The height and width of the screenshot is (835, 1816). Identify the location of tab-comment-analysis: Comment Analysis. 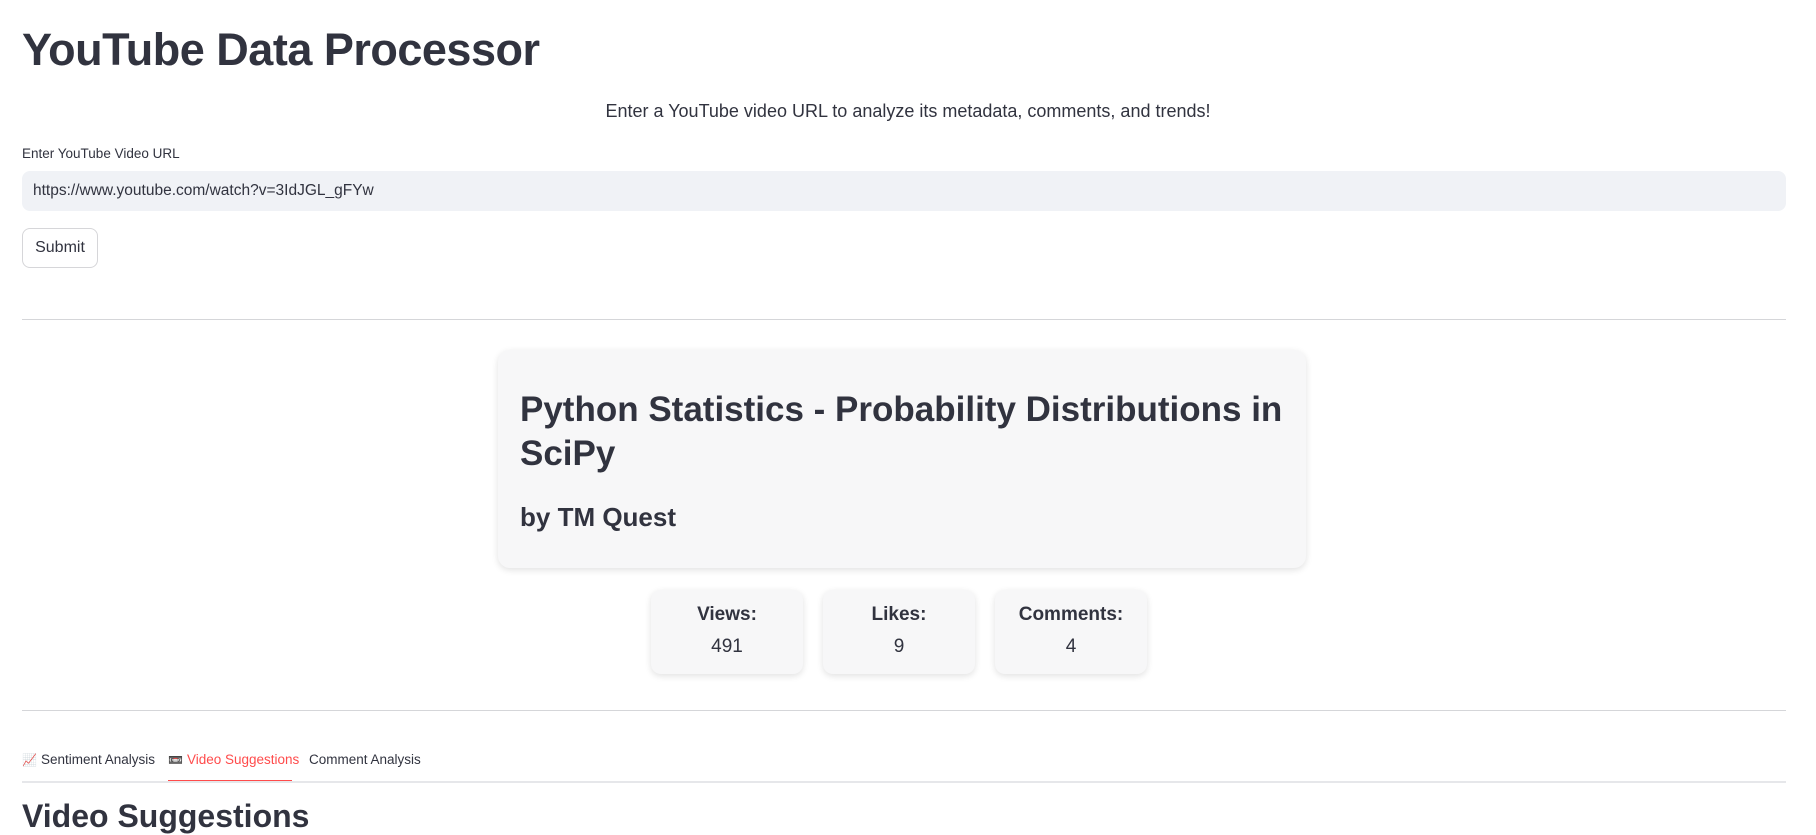
(356, 762).